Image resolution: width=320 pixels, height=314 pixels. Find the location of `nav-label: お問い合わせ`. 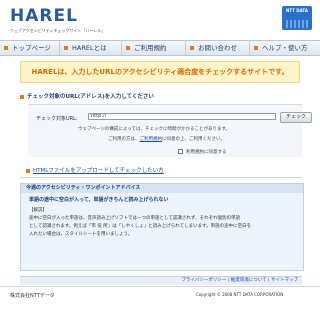

nav-label: お問い合わせ is located at coordinates (217, 48).